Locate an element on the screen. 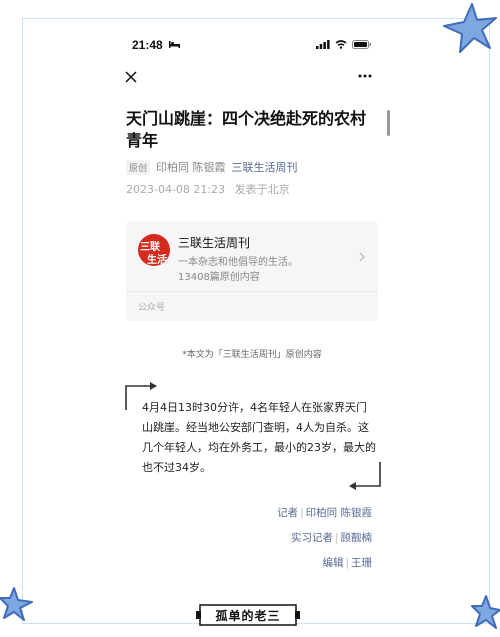 The image size is (500, 637). original-notice: *本文为「三联生活周刊」原创内容 is located at coordinates (252, 355).